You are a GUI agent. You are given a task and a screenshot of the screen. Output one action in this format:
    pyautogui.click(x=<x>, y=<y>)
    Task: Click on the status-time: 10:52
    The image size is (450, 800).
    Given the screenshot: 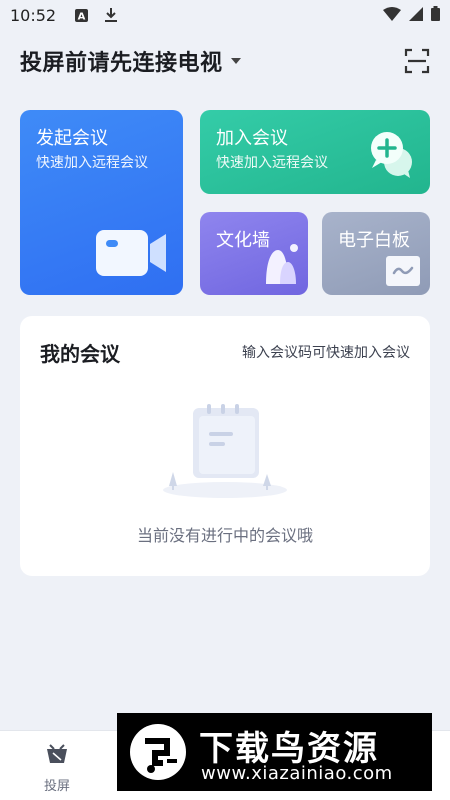 What is the action you would take?
    pyautogui.click(x=33, y=15)
    